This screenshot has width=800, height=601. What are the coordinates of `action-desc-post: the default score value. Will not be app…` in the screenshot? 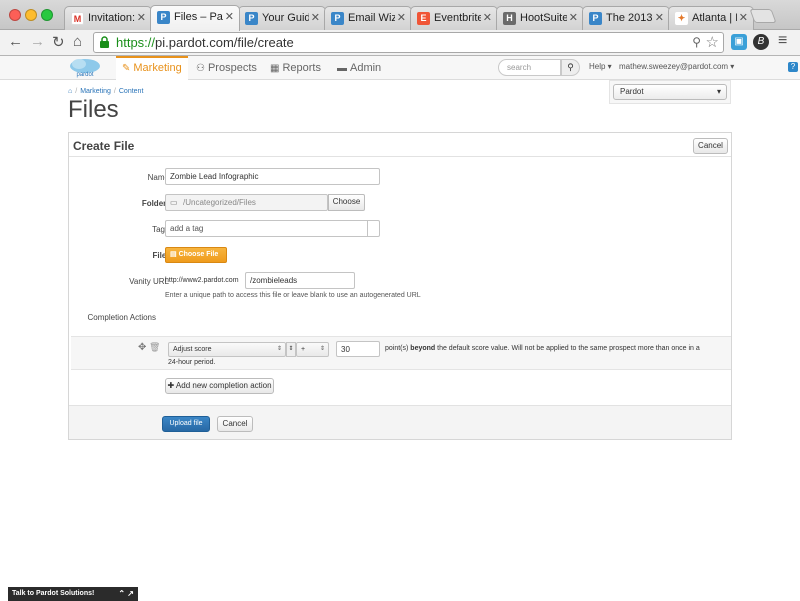 It's located at (567, 348).